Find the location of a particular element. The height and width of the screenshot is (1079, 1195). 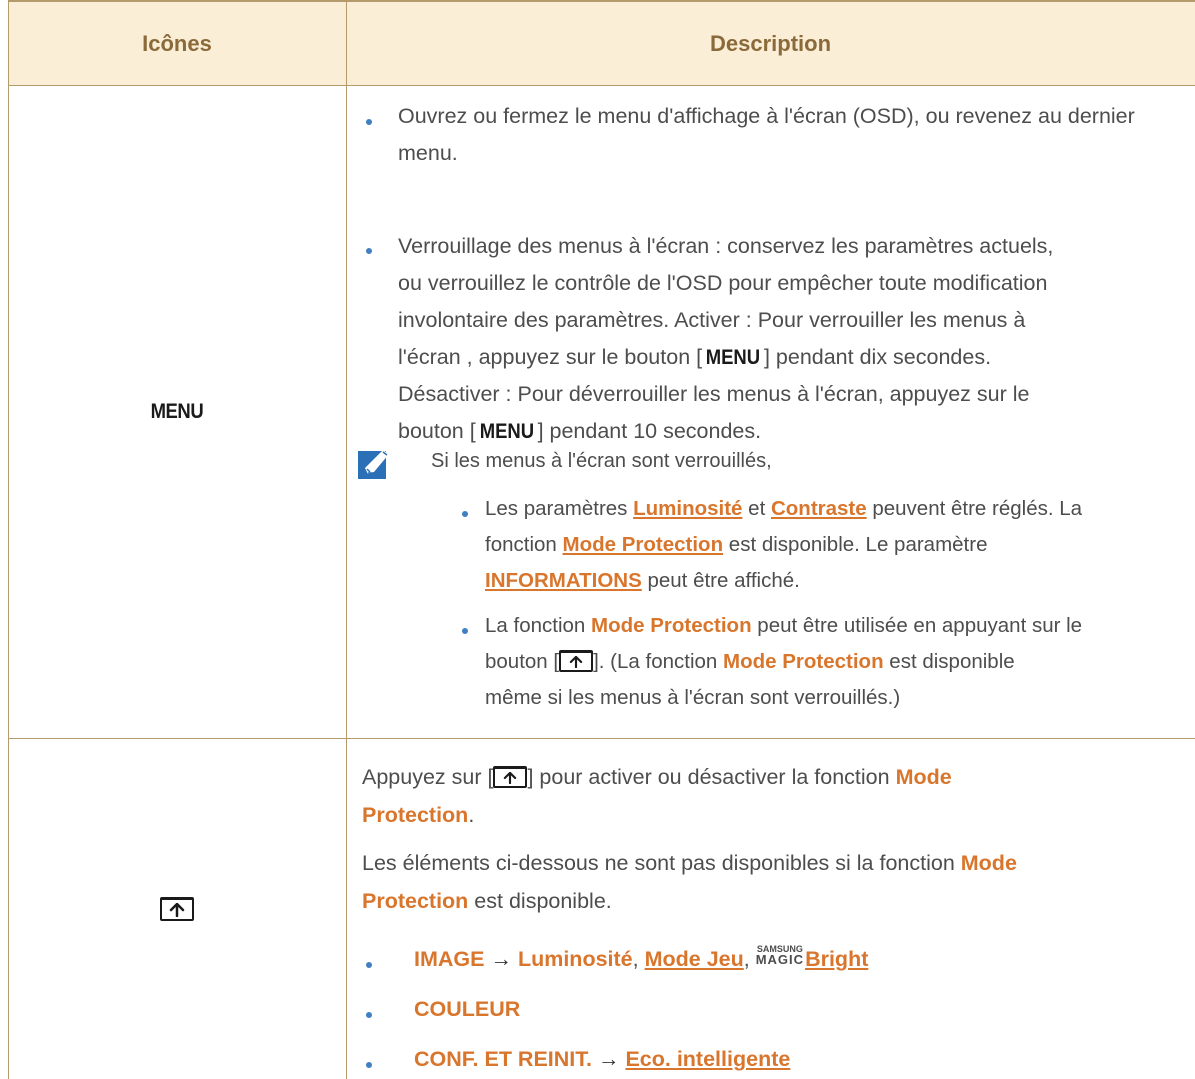

link-mode-jeu: Mode Jeu is located at coordinates (694, 959).